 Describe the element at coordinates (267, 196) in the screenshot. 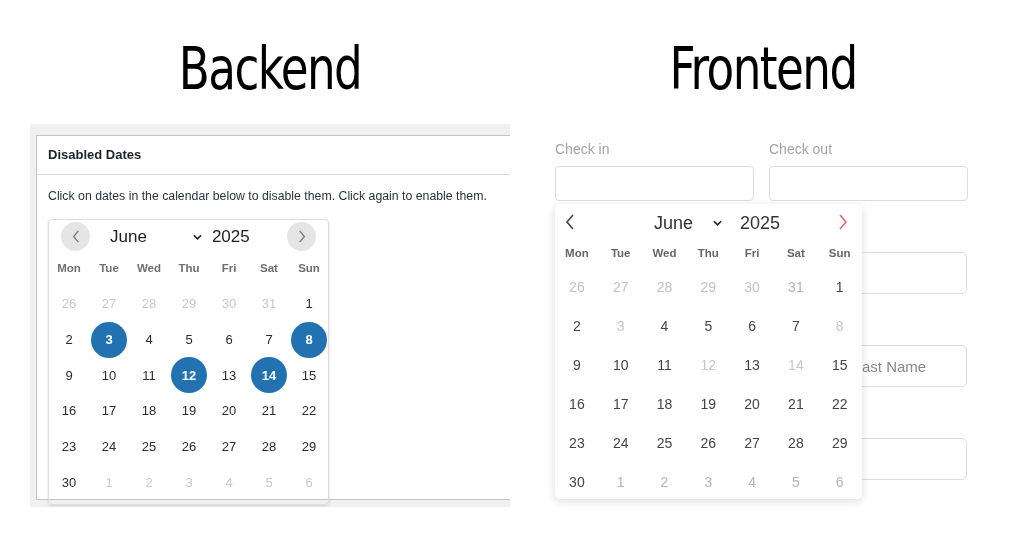

I see `instruction-text: Click on dates in the calendar below to disable them. Click again to enable them.` at that location.